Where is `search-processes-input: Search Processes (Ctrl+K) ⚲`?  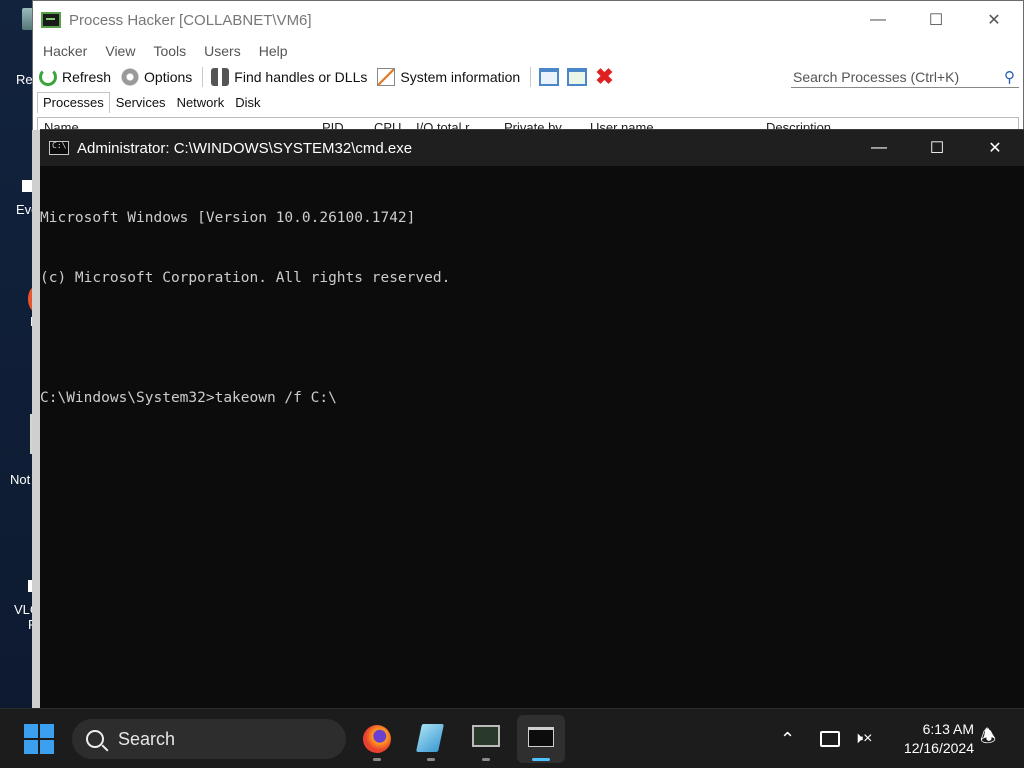
search-processes-input: Search Processes (Ctrl+K) ⚲ is located at coordinates (905, 77).